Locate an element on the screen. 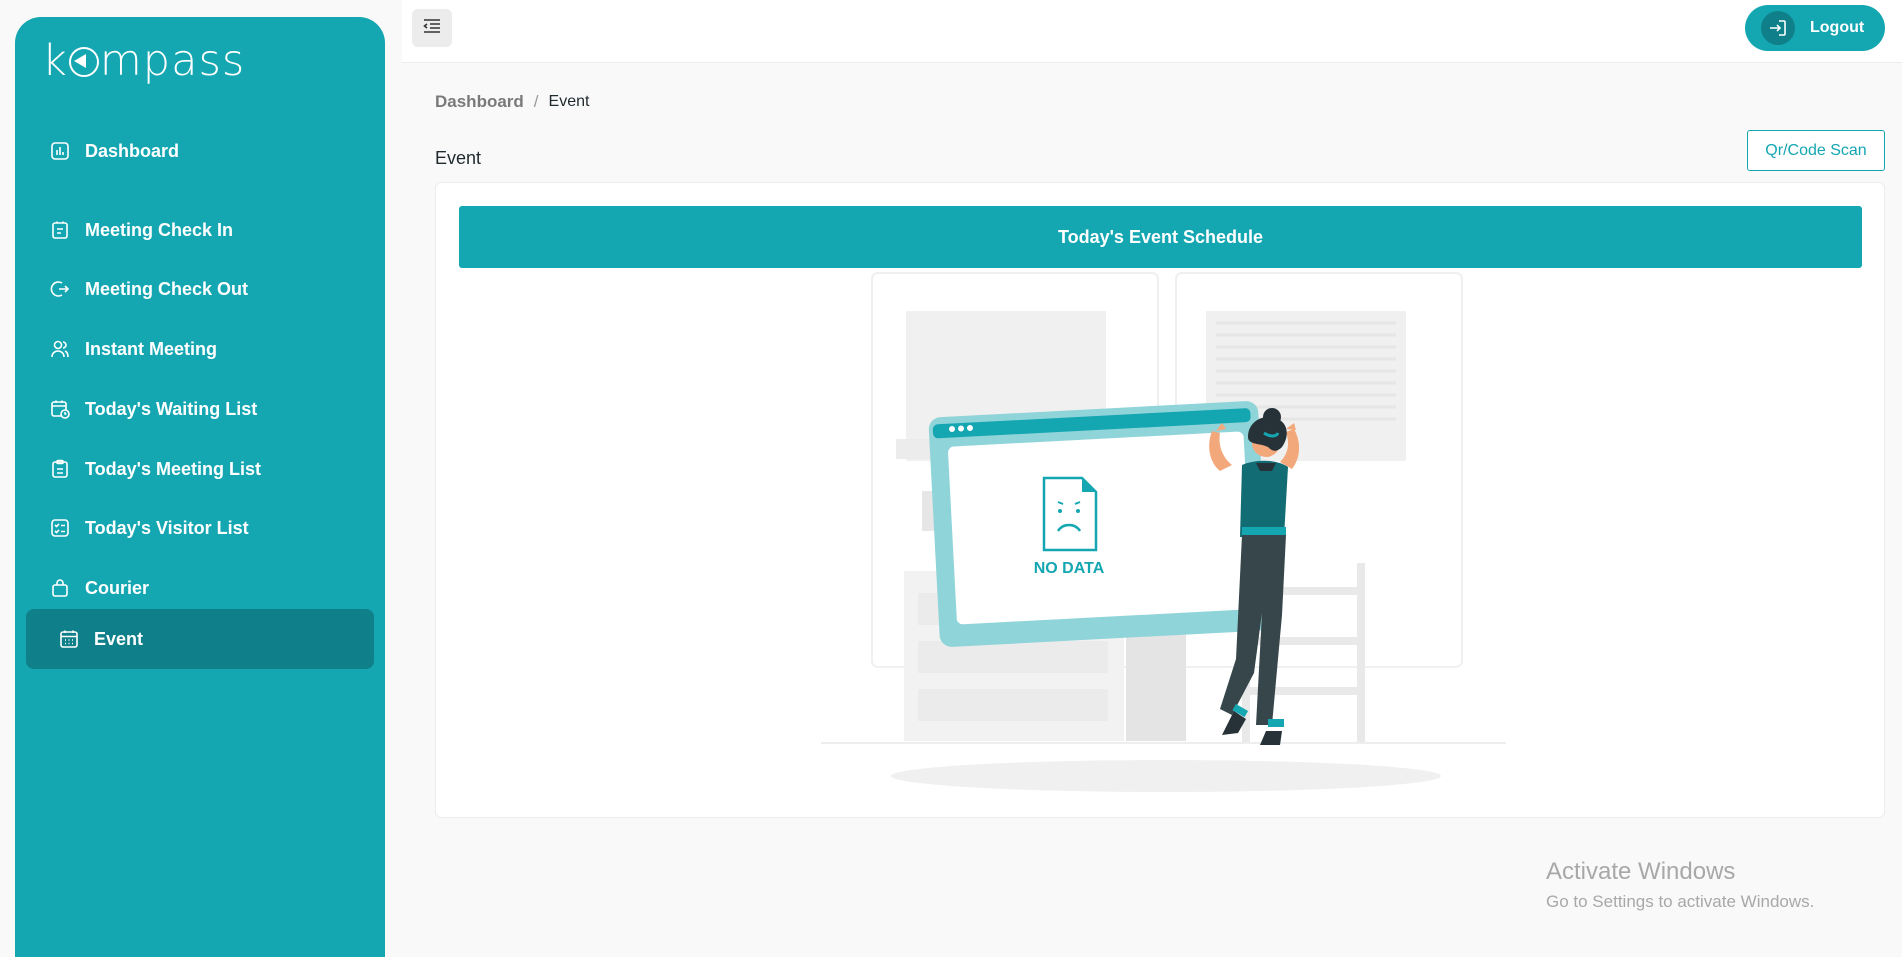 The image size is (1902, 957). compass-logo-icon is located at coordinates (83, 62).